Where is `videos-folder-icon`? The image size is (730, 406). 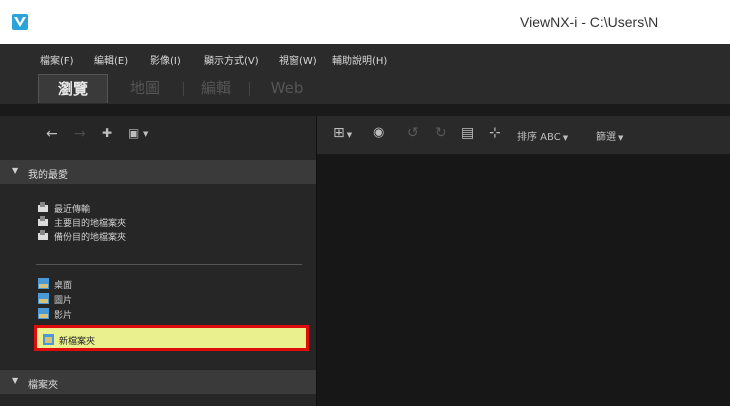 videos-folder-icon is located at coordinates (43, 313).